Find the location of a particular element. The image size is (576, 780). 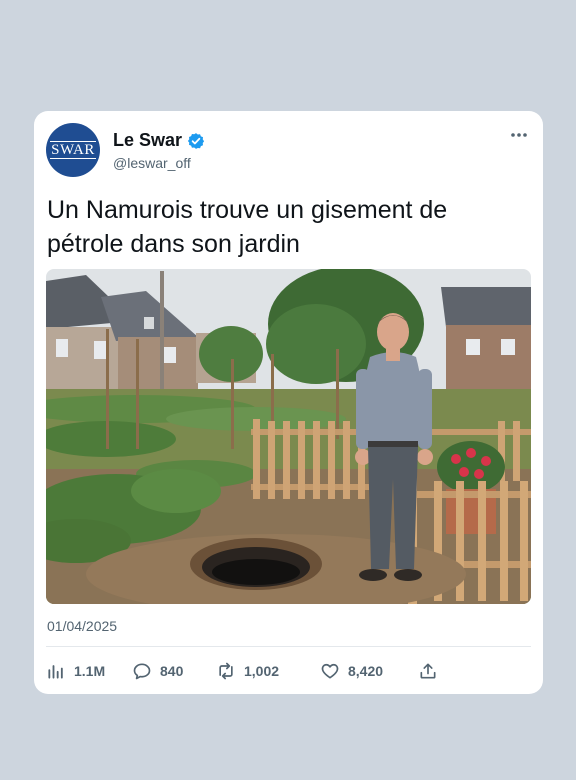

avatar: SWAR is located at coordinates (73, 150).